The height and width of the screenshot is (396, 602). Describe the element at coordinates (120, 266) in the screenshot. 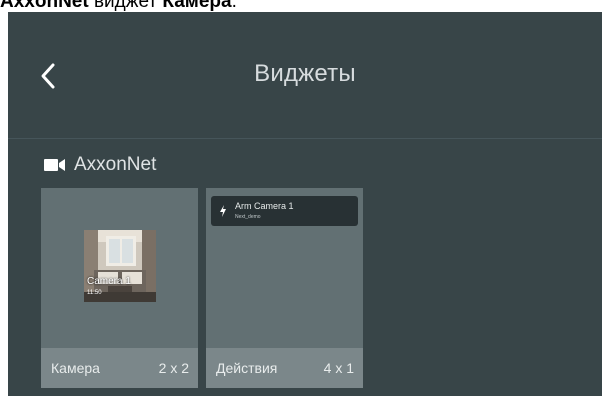

I see `camera-preview-thumbnail: Camera 1 11:50` at that location.